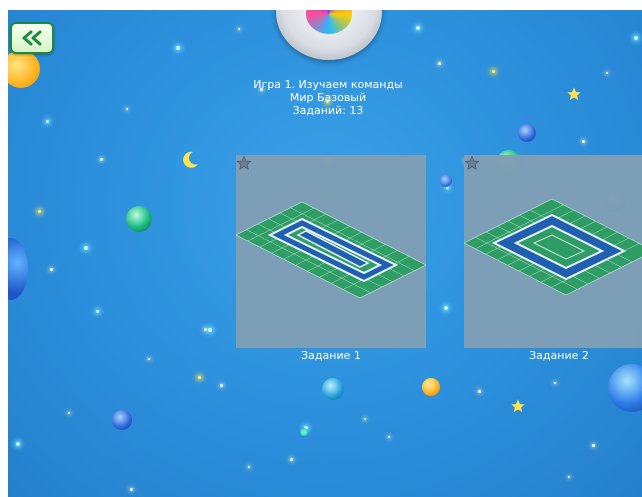 The height and width of the screenshot is (497, 642). I want to click on world-wheel-center, so click(329, 22).